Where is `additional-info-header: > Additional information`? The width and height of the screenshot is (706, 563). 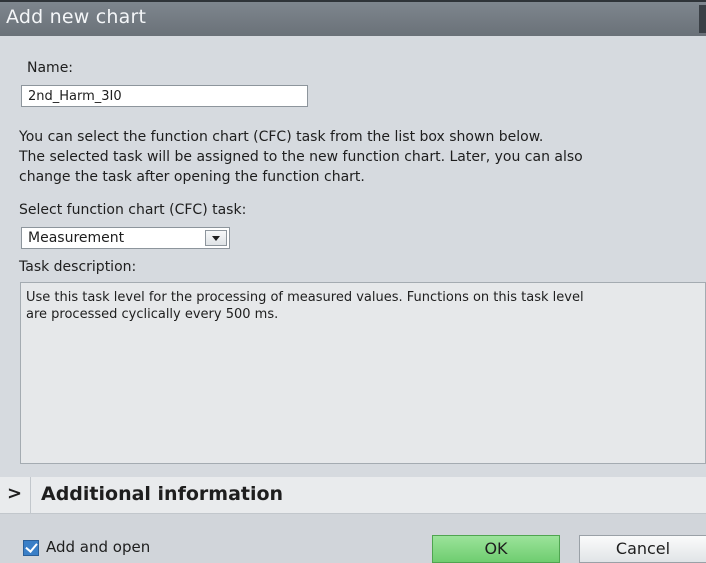
additional-info-header: > Additional information is located at coordinates (353, 495).